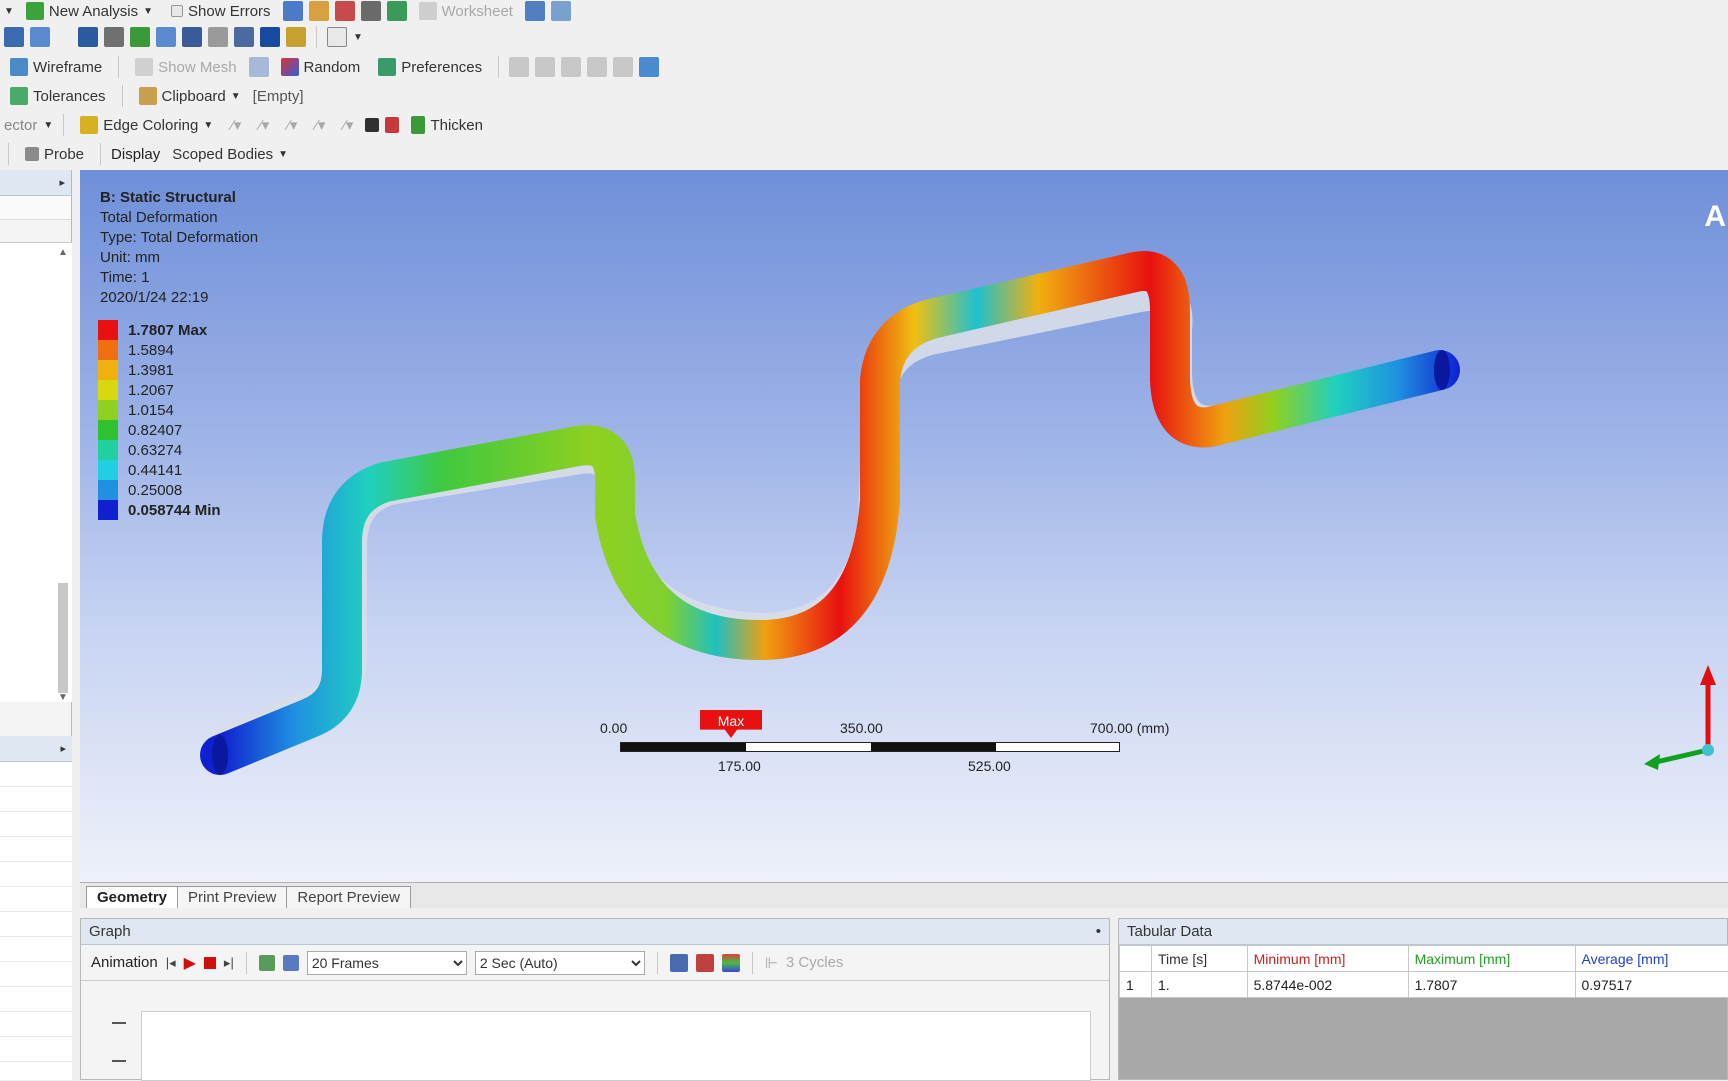  I want to click on cycles-icon: ⊩, so click(771, 963).